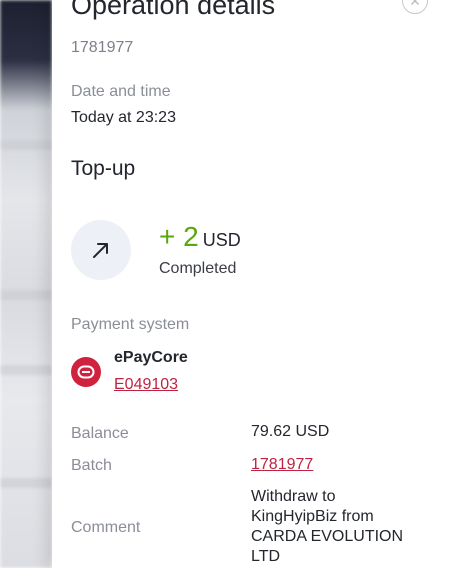 This screenshot has width=450, height=568. Describe the element at coordinates (290, 431) in the screenshot. I see `balance-value: 79.62 USD` at that location.